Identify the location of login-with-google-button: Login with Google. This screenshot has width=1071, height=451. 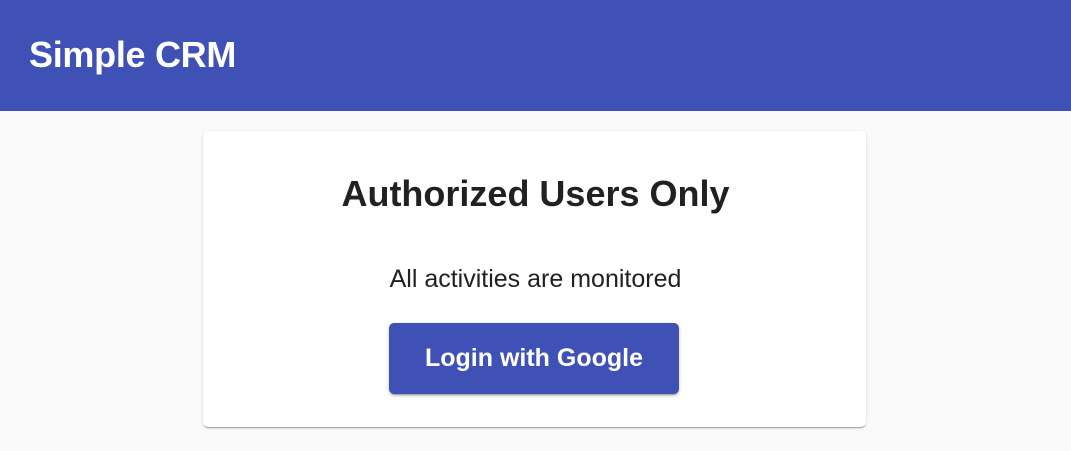
(534, 358).